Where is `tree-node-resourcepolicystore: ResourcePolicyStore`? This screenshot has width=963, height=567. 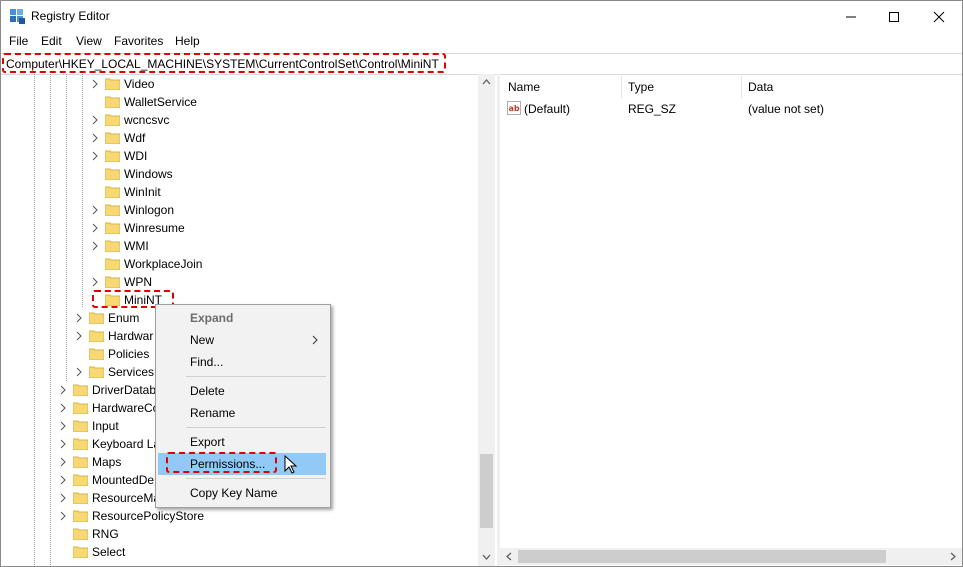
tree-node-resourcepolicystore: ResourcePolicyStore is located at coordinates (257, 516).